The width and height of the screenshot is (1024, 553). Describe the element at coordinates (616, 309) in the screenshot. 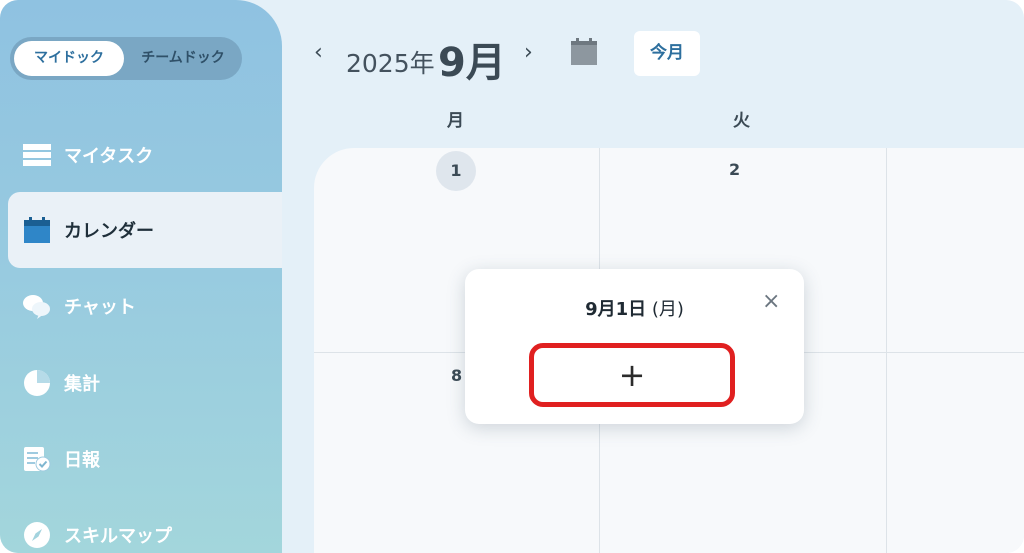

I see `popup-date: 9月1日` at that location.